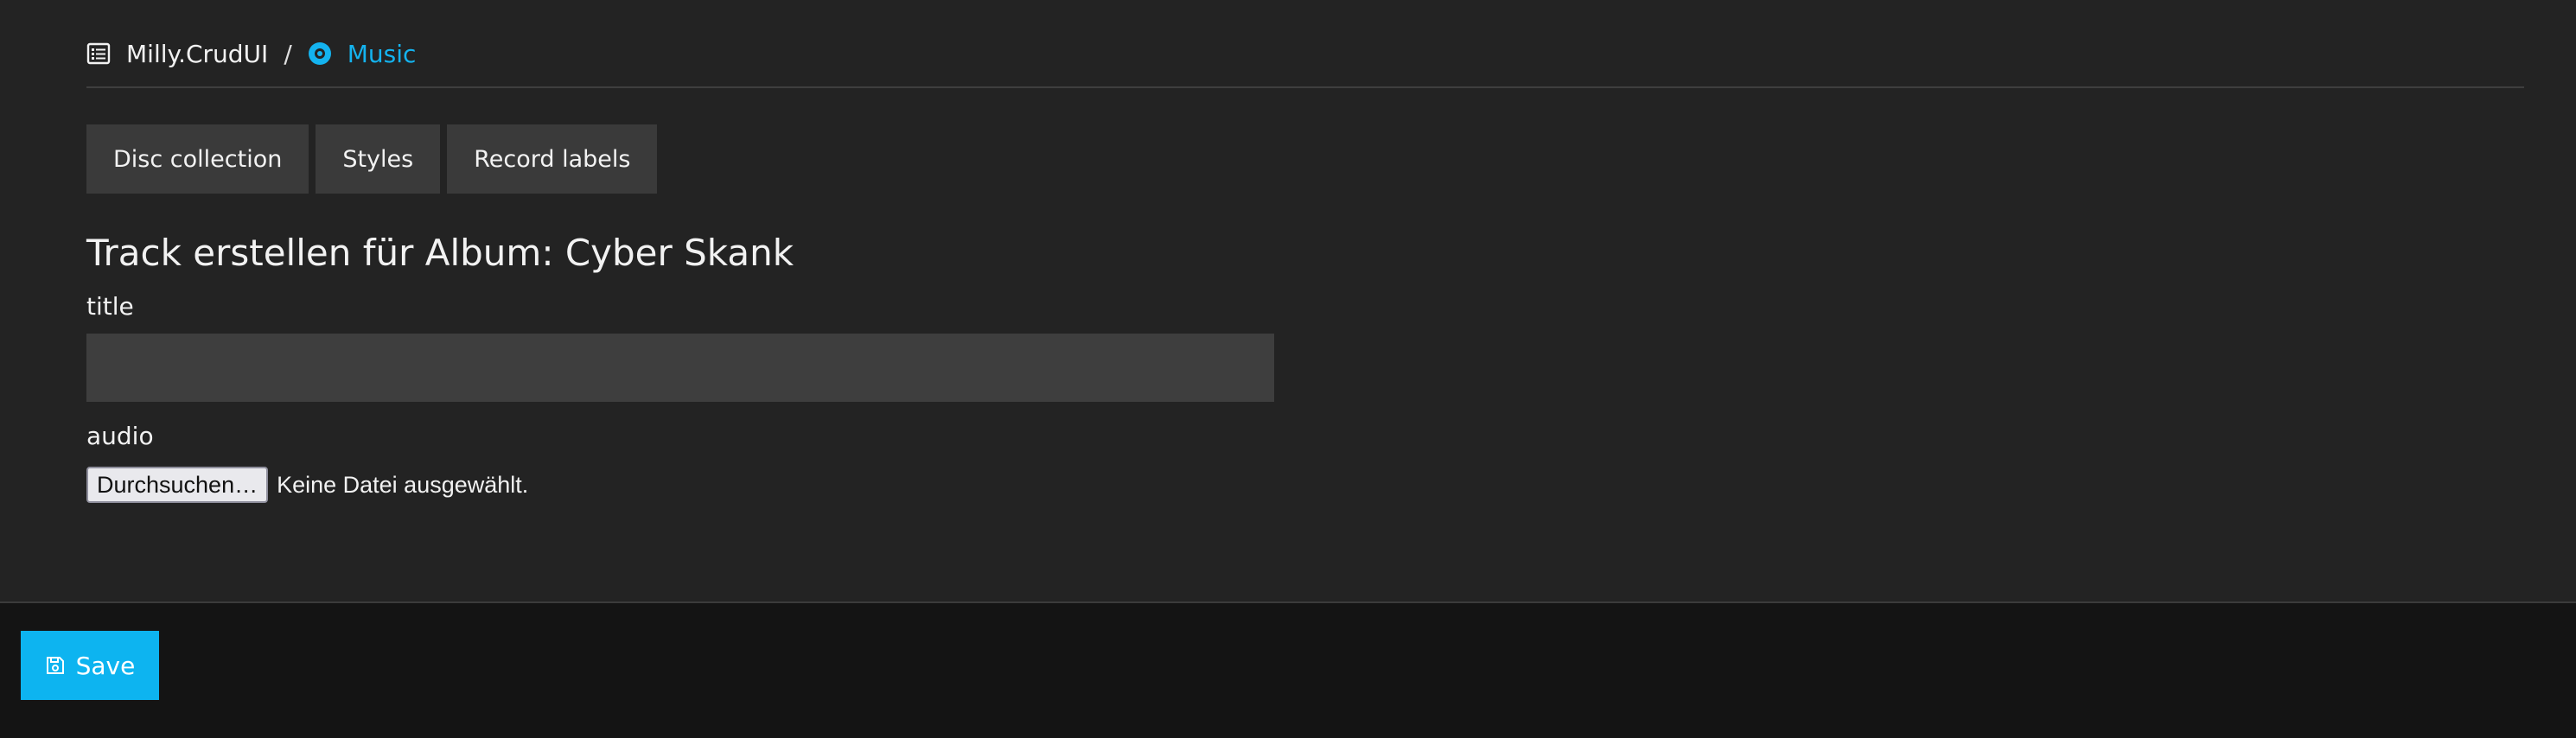 The image size is (2576, 738). Describe the element at coordinates (110, 306) in the screenshot. I see `title-label: title` at that location.